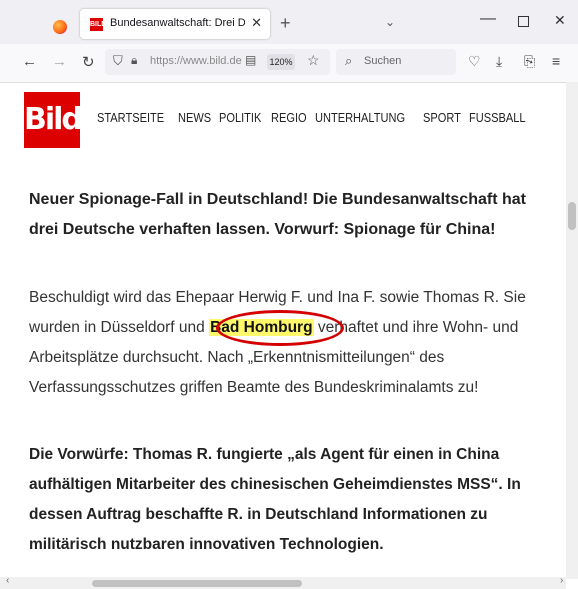 Image resolution: width=578 pixels, height=589 pixels. I want to click on horizontal-scroll-thumb, so click(197, 583).